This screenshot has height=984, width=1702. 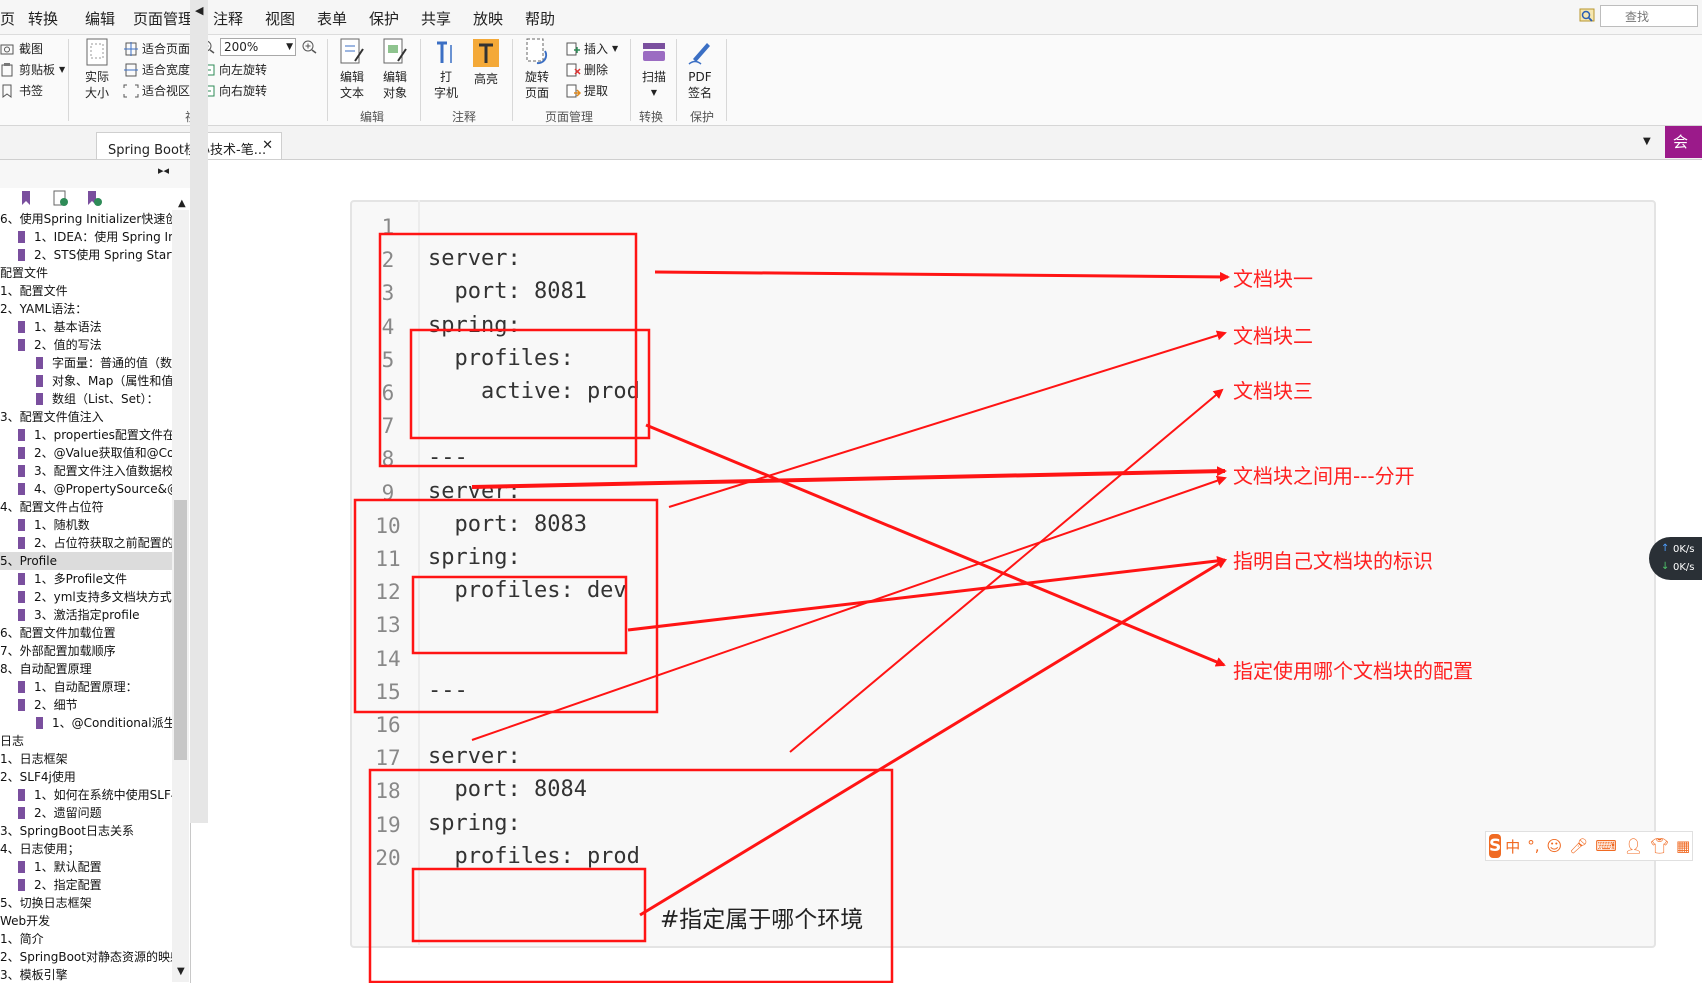 What do you see at coordinates (530, 384) in the screenshot?
I see `doc-block-1-spring-box` at bounding box center [530, 384].